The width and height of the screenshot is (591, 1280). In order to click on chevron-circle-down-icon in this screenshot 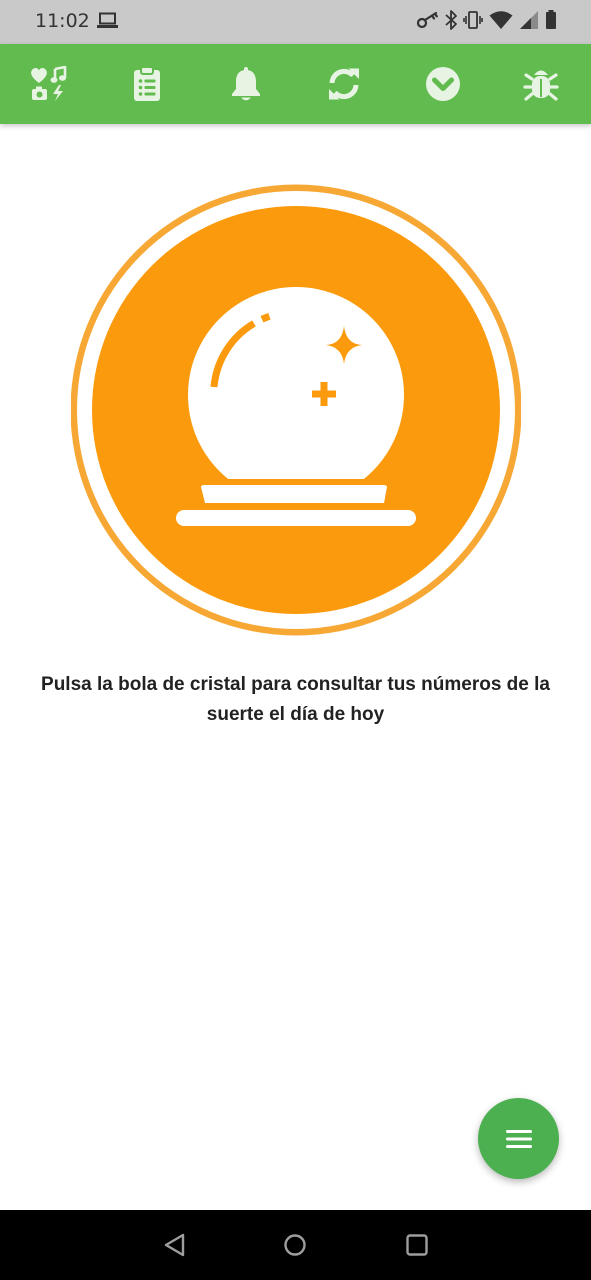, I will do `click(443, 84)`.